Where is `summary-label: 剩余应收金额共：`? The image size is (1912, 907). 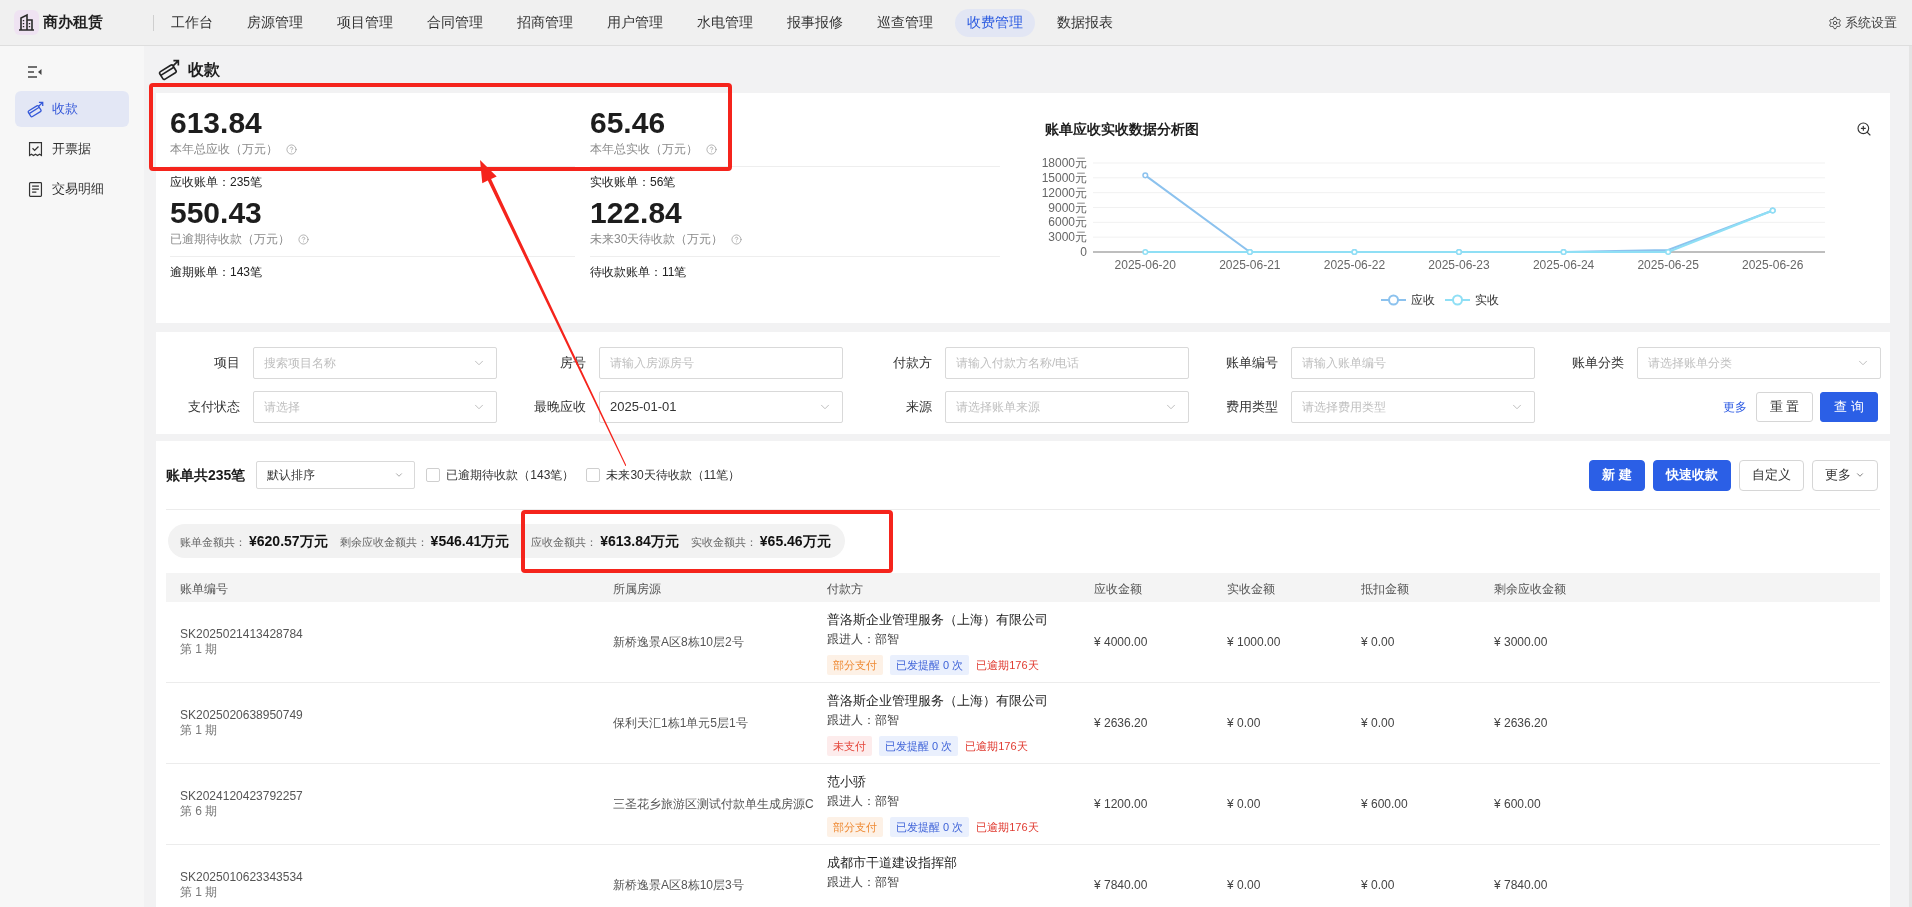
summary-label: 剩余应收金额共： is located at coordinates (383, 542).